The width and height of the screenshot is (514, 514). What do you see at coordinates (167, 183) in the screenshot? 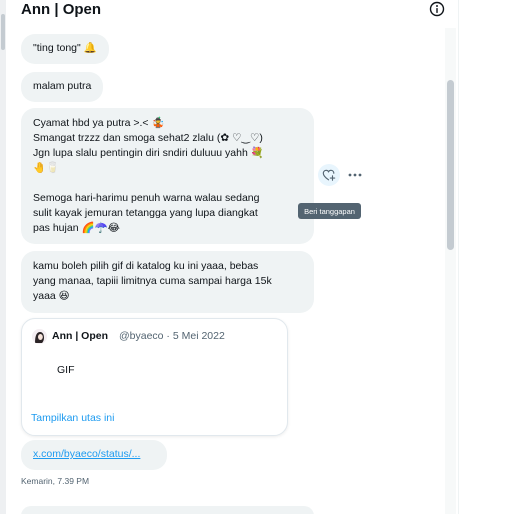
I see `message-line-break` at bounding box center [167, 183].